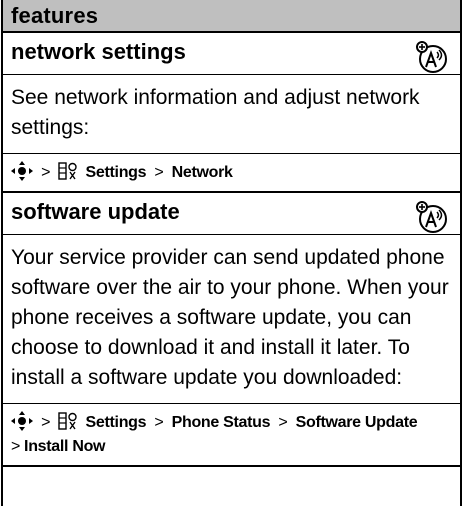  What do you see at coordinates (55, 15) in the screenshot?
I see `table-header-title: features` at bounding box center [55, 15].